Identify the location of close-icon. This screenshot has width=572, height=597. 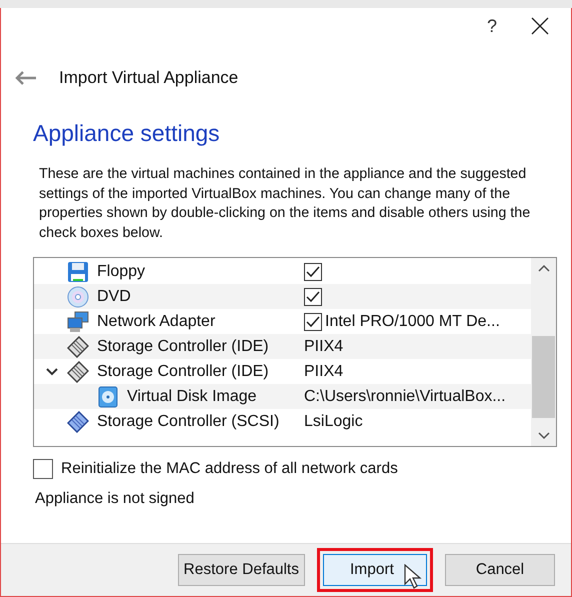
(540, 26).